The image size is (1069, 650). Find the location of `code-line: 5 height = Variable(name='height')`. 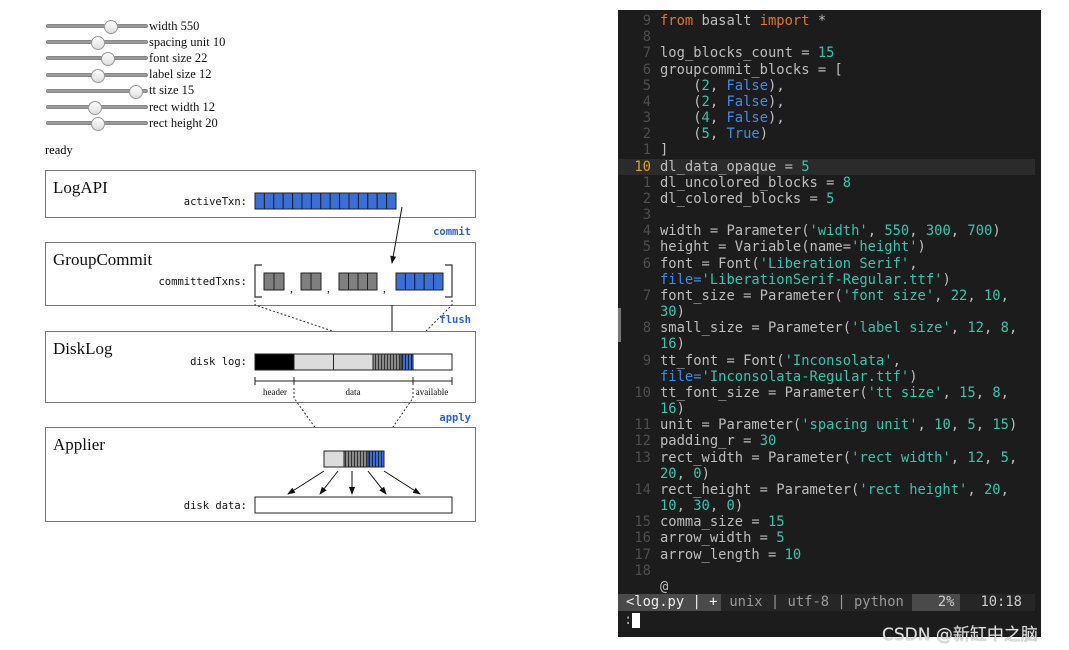

code-line: 5 height = Variable(name='height') is located at coordinates (826, 247).